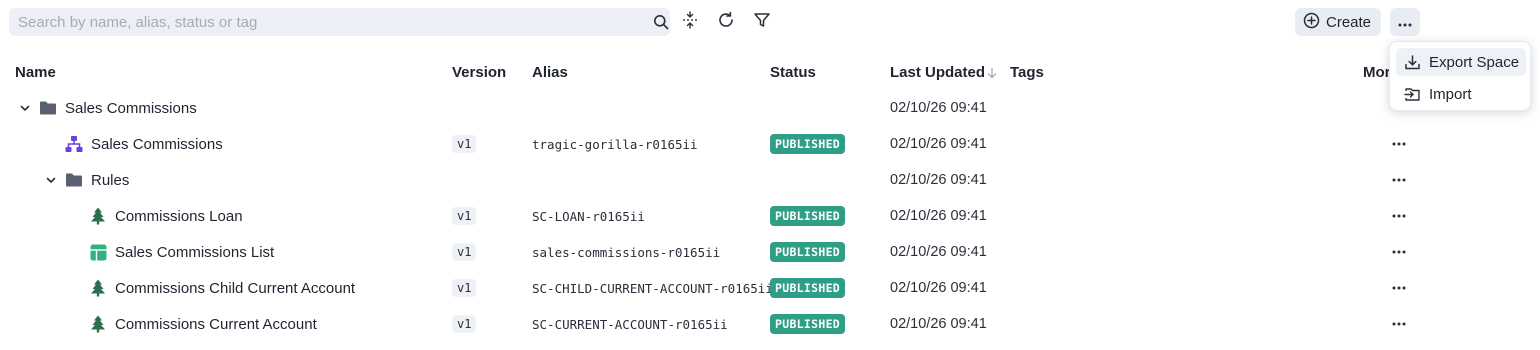  What do you see at coordinates (726, 21) in the screenshot?
I see `refresh-button` at bounding box center [726, 21].